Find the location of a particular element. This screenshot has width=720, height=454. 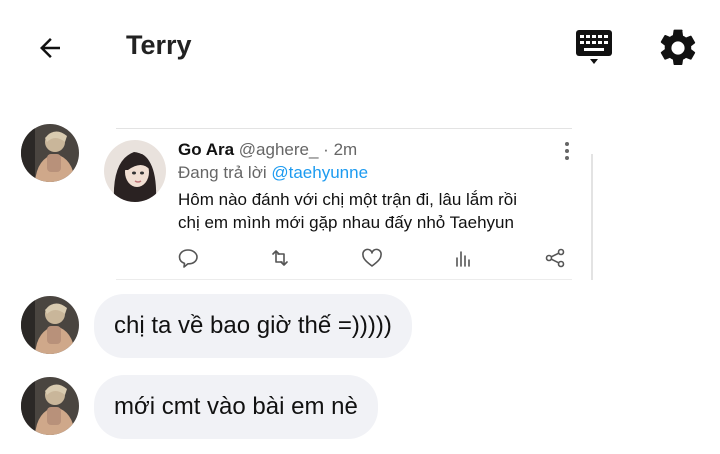

tweet-author-line: Go Ara @aghere_ · 2m is located at coordinates (267, 150).